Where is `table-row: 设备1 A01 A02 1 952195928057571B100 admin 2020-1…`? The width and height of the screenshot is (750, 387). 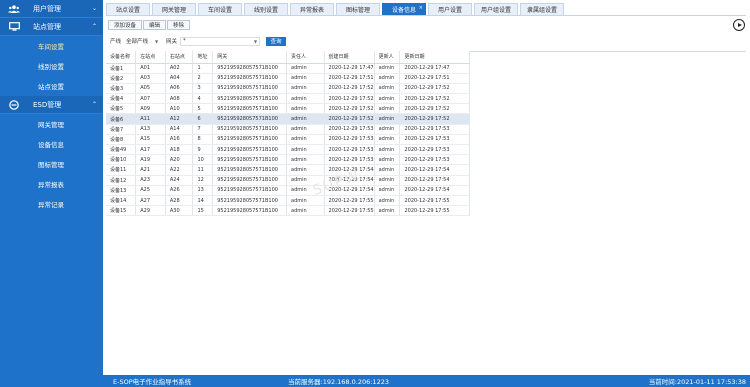
table-row: 设备1 A01 A02 1 952195928057571B100 admin 2020-1… is located at coordinates (288, 68).